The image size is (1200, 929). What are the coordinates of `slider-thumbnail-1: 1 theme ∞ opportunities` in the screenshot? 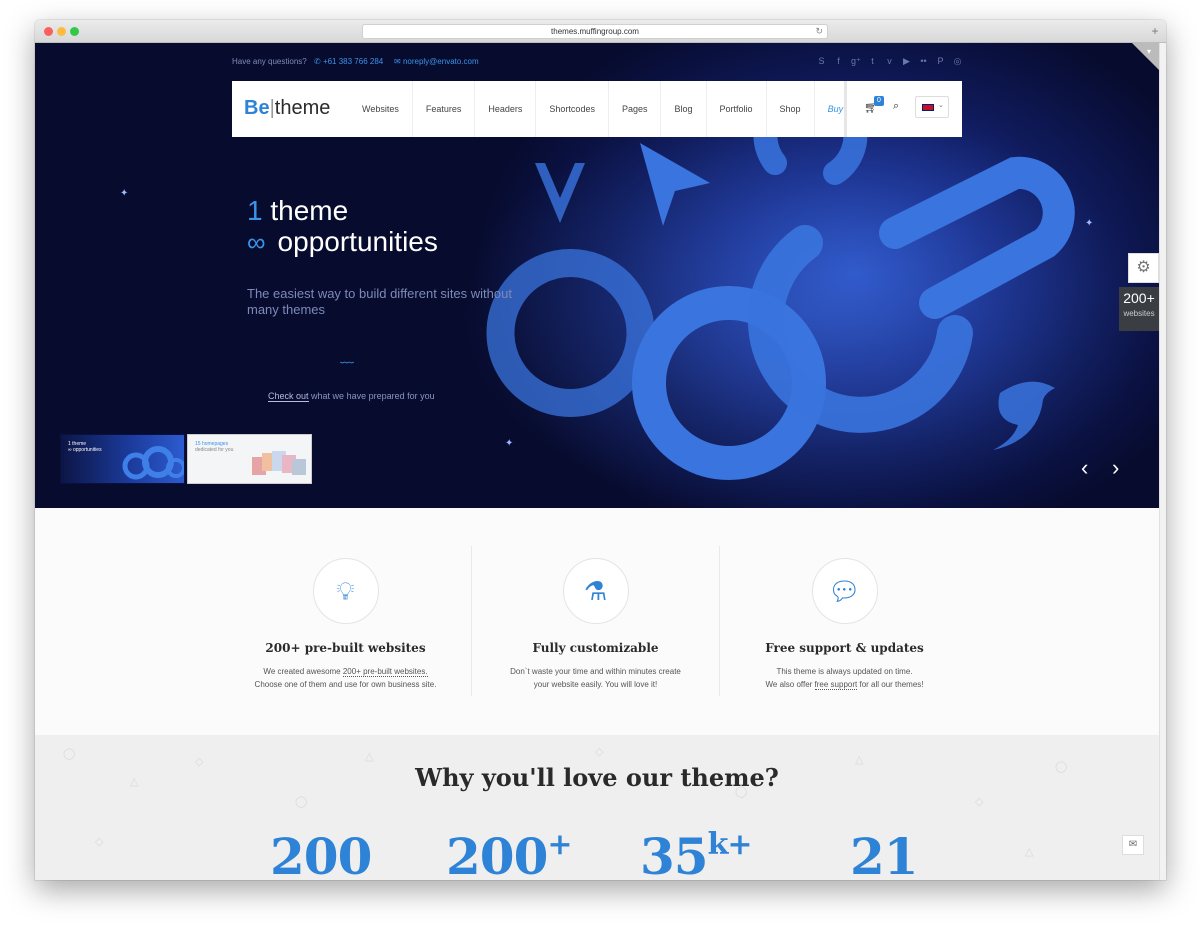 It's located at (122, 459).